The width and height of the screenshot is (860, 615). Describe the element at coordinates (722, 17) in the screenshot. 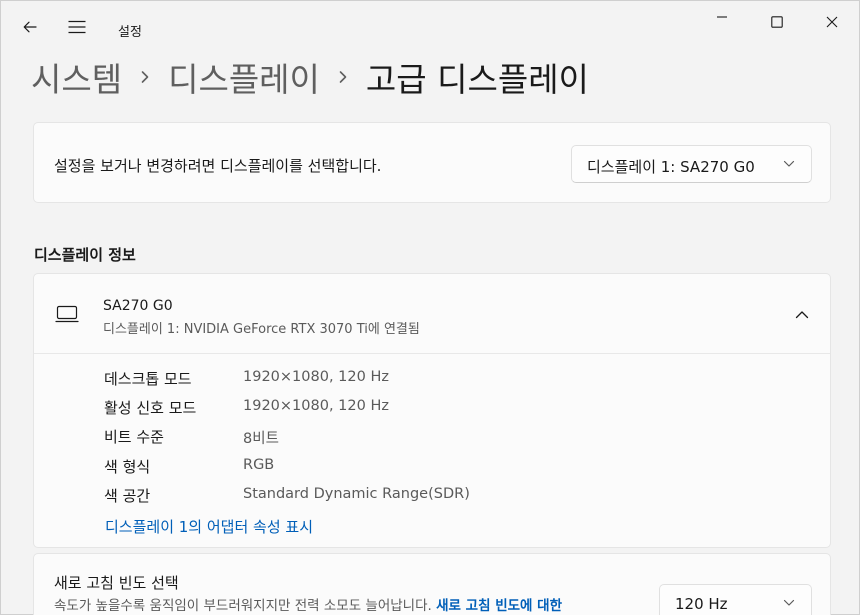

I see `minimize-icon` at that location.